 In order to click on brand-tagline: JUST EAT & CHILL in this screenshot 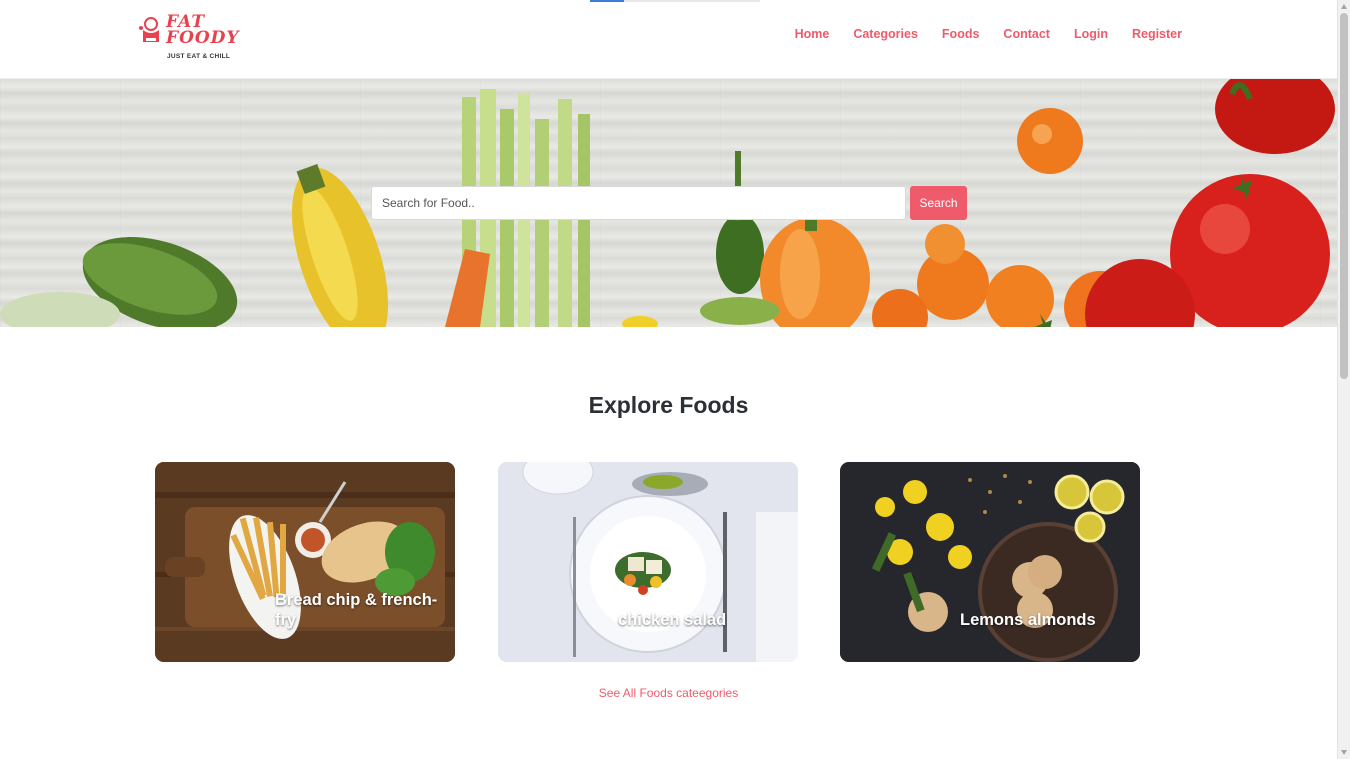, I will do `click(199, 56)`.